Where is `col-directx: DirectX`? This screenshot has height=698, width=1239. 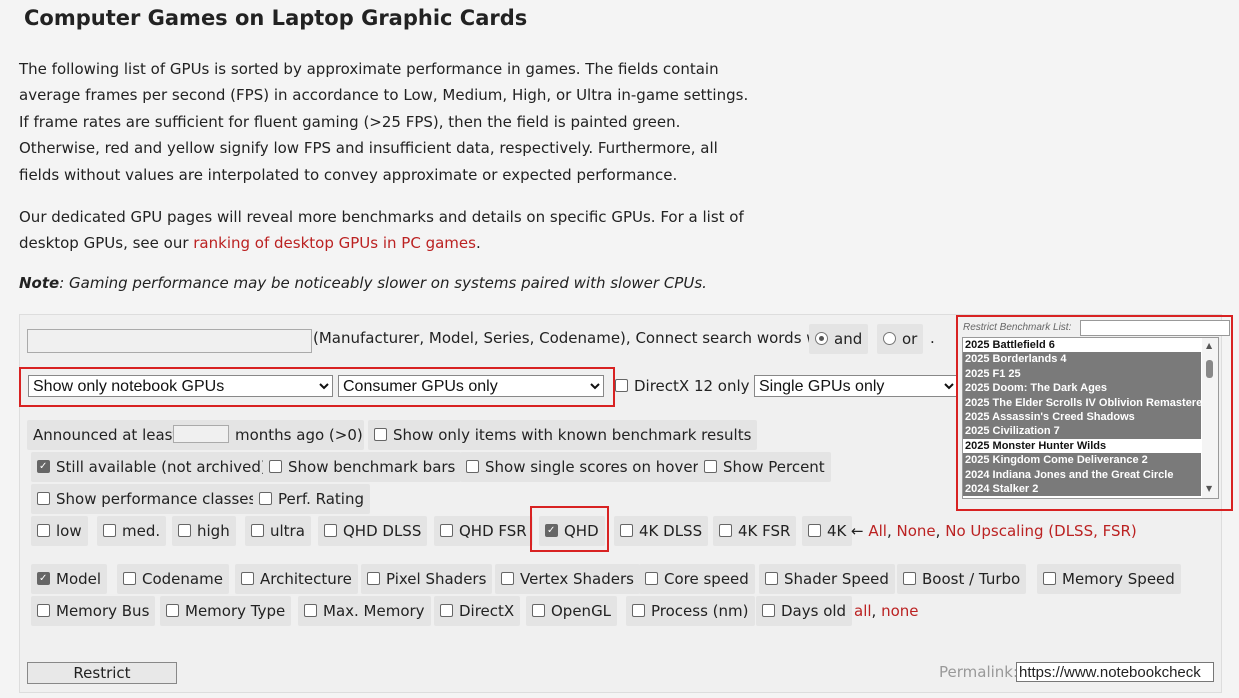
col-directx: DirectX is located at coordinates (477, 611).